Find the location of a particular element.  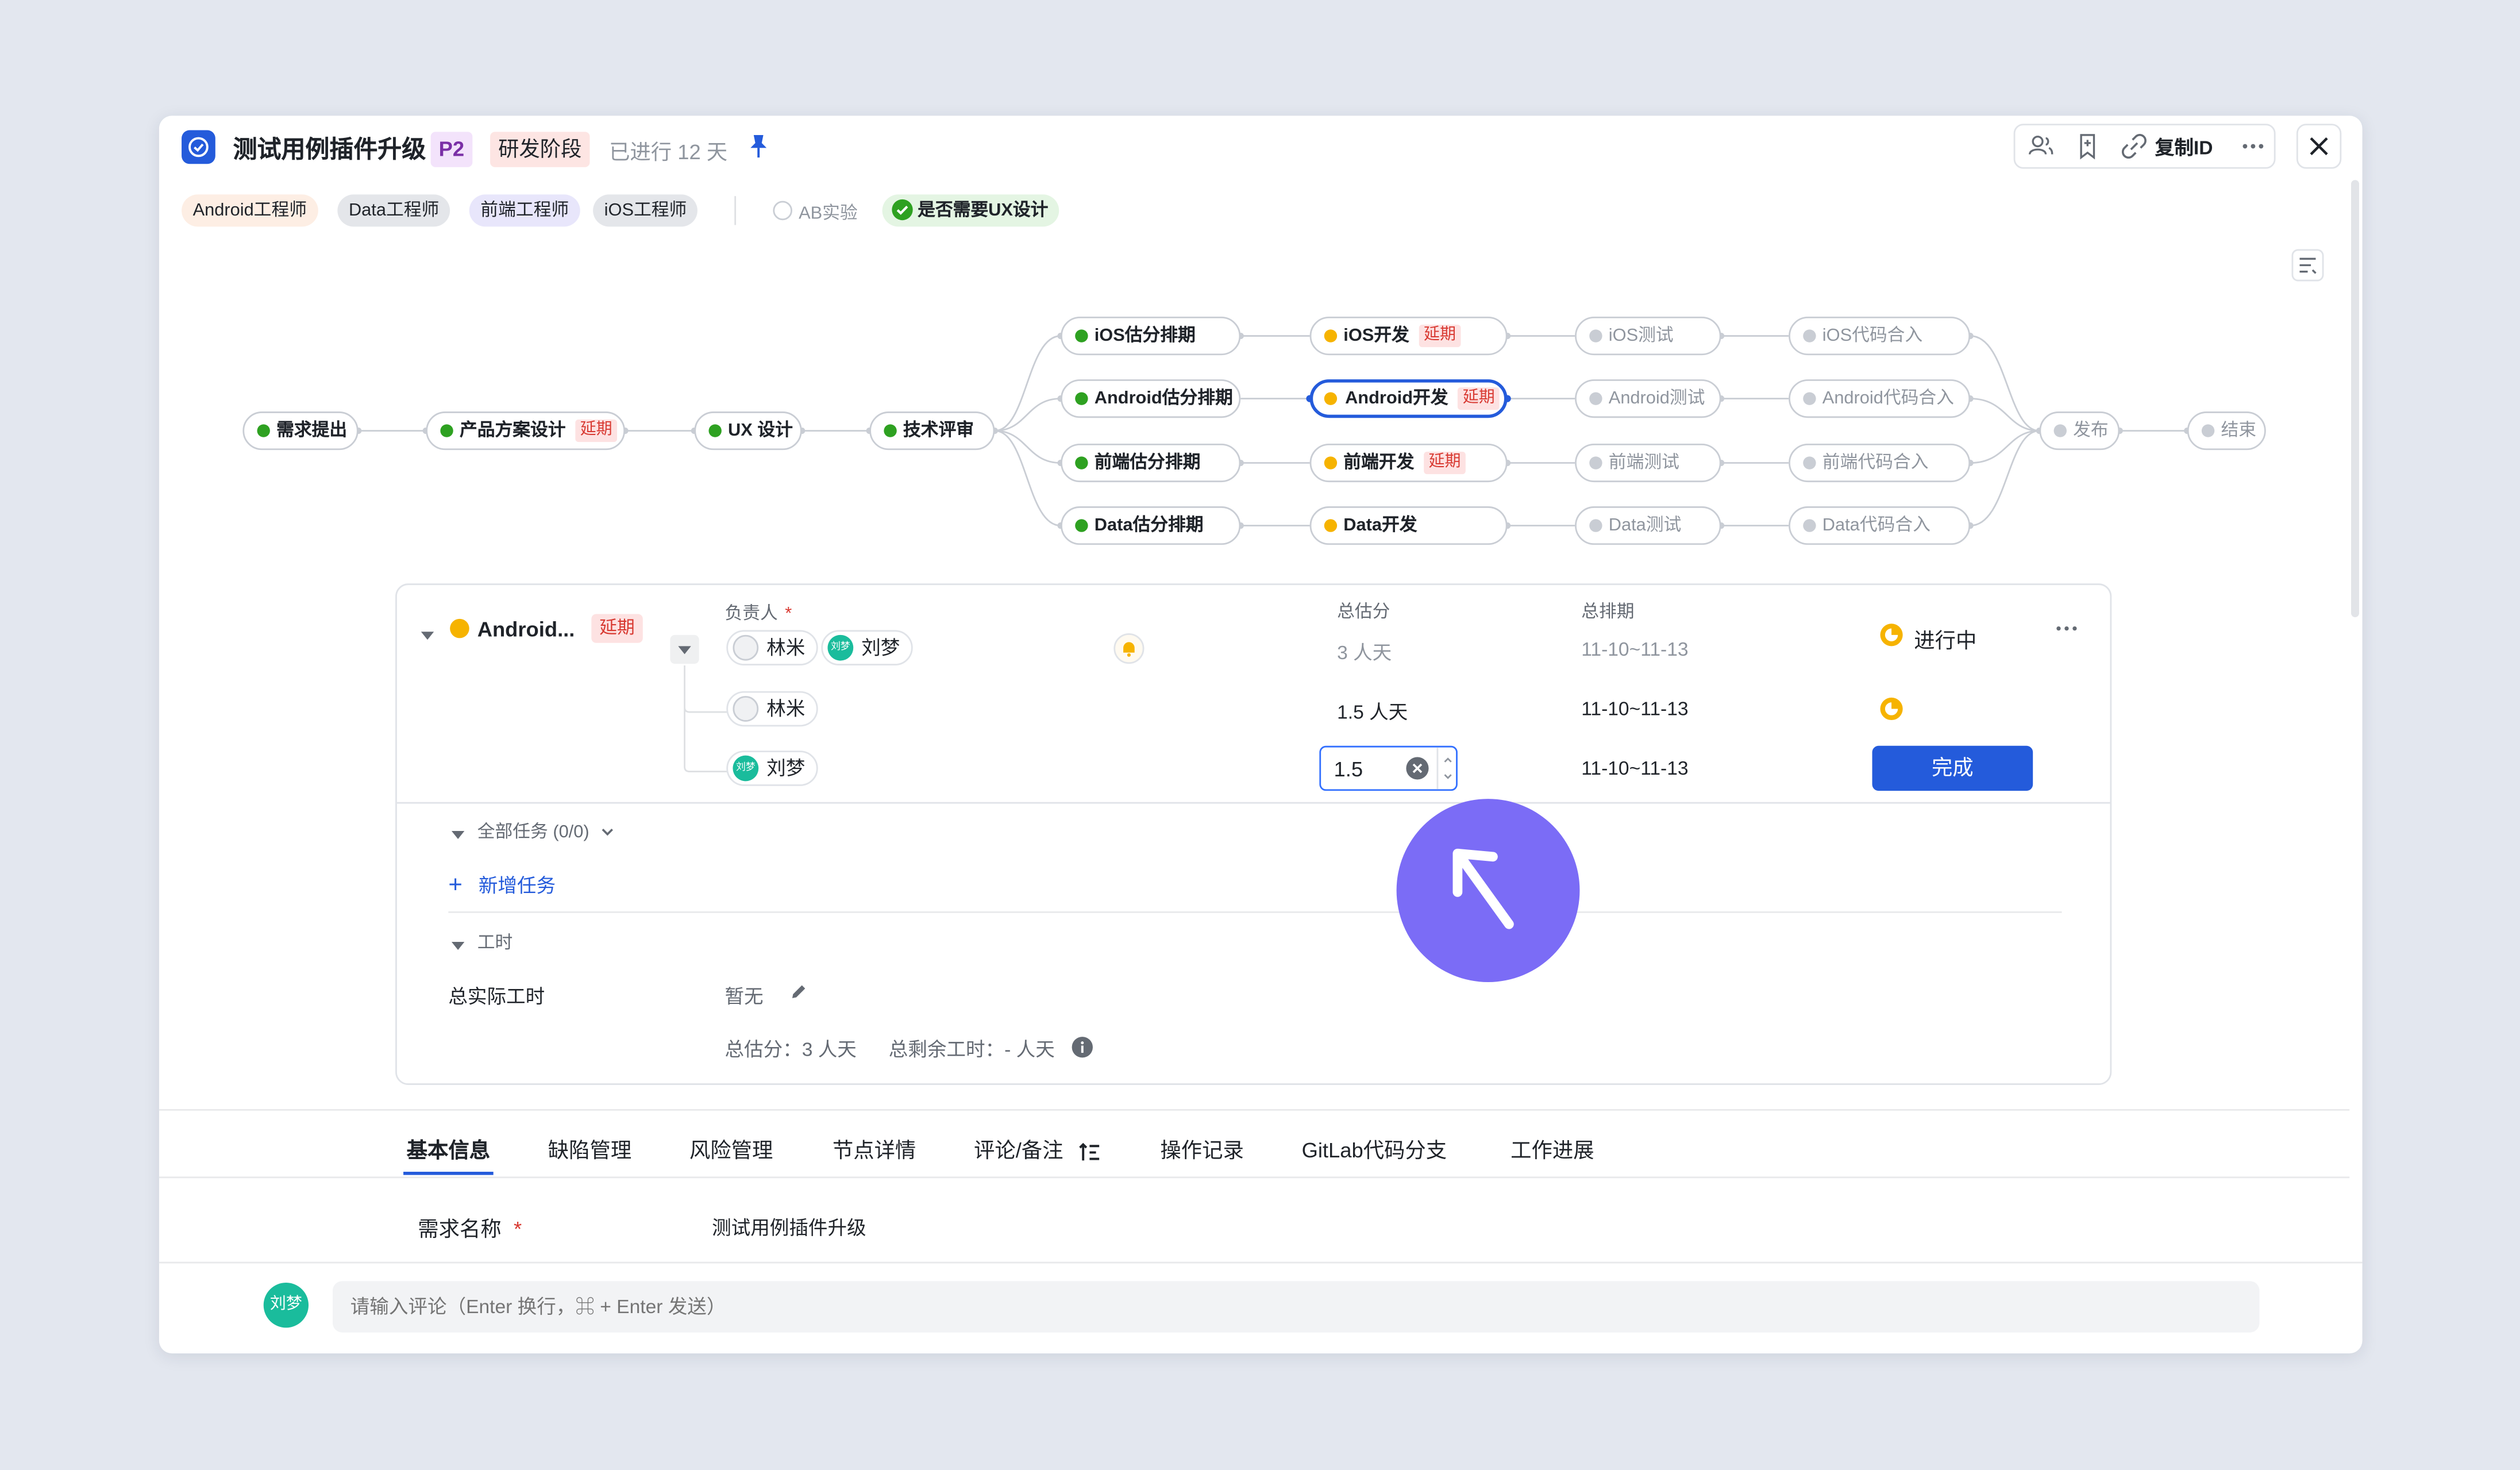

flow-node-ios-test: iOS测试 is located at coordinates (1648, 336).